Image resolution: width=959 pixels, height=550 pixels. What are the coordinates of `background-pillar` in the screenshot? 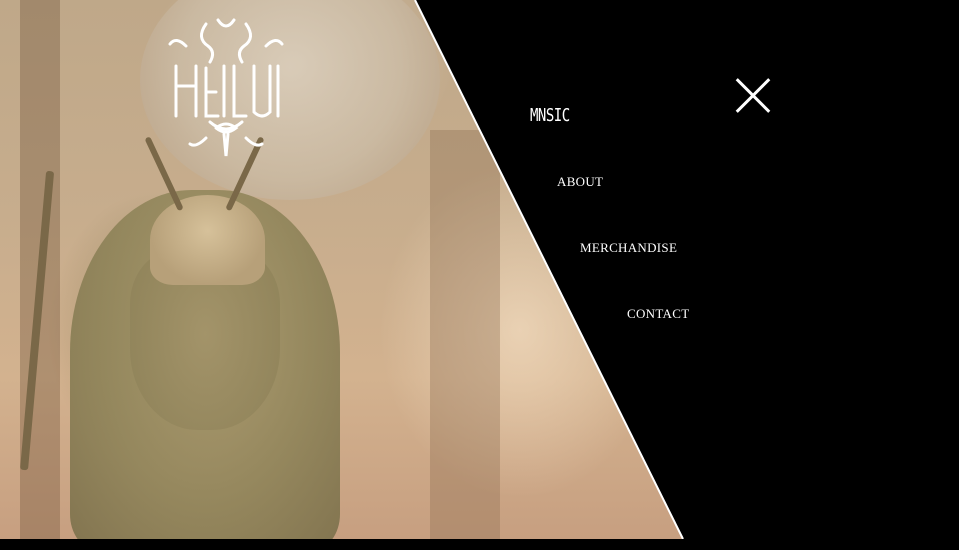 It's located at (465, 334).